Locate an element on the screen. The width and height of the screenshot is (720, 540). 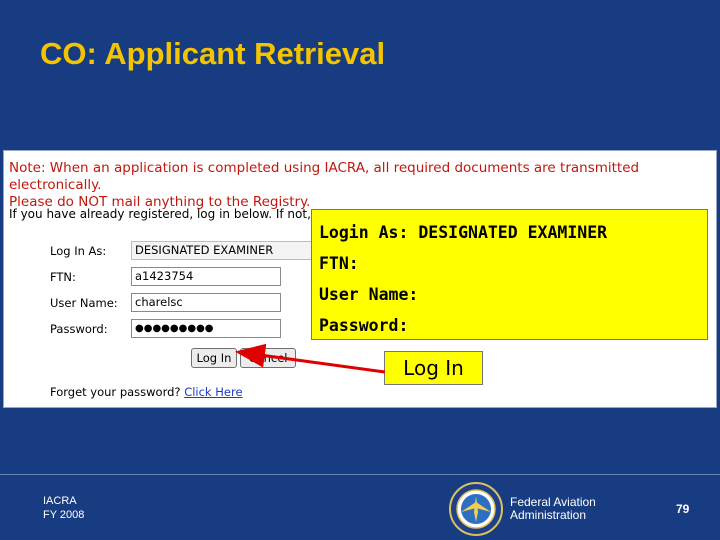
footer-org-line-2: FY 2008 is located at coordinates (64, 515).